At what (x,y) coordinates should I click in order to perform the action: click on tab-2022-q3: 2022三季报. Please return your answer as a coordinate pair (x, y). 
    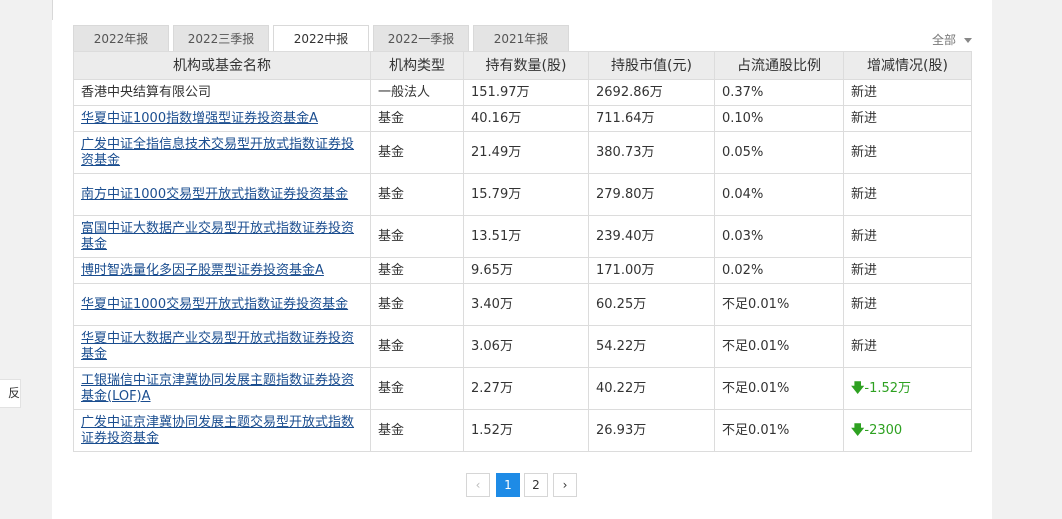
    Looking at the image, I should click on (221, 38).